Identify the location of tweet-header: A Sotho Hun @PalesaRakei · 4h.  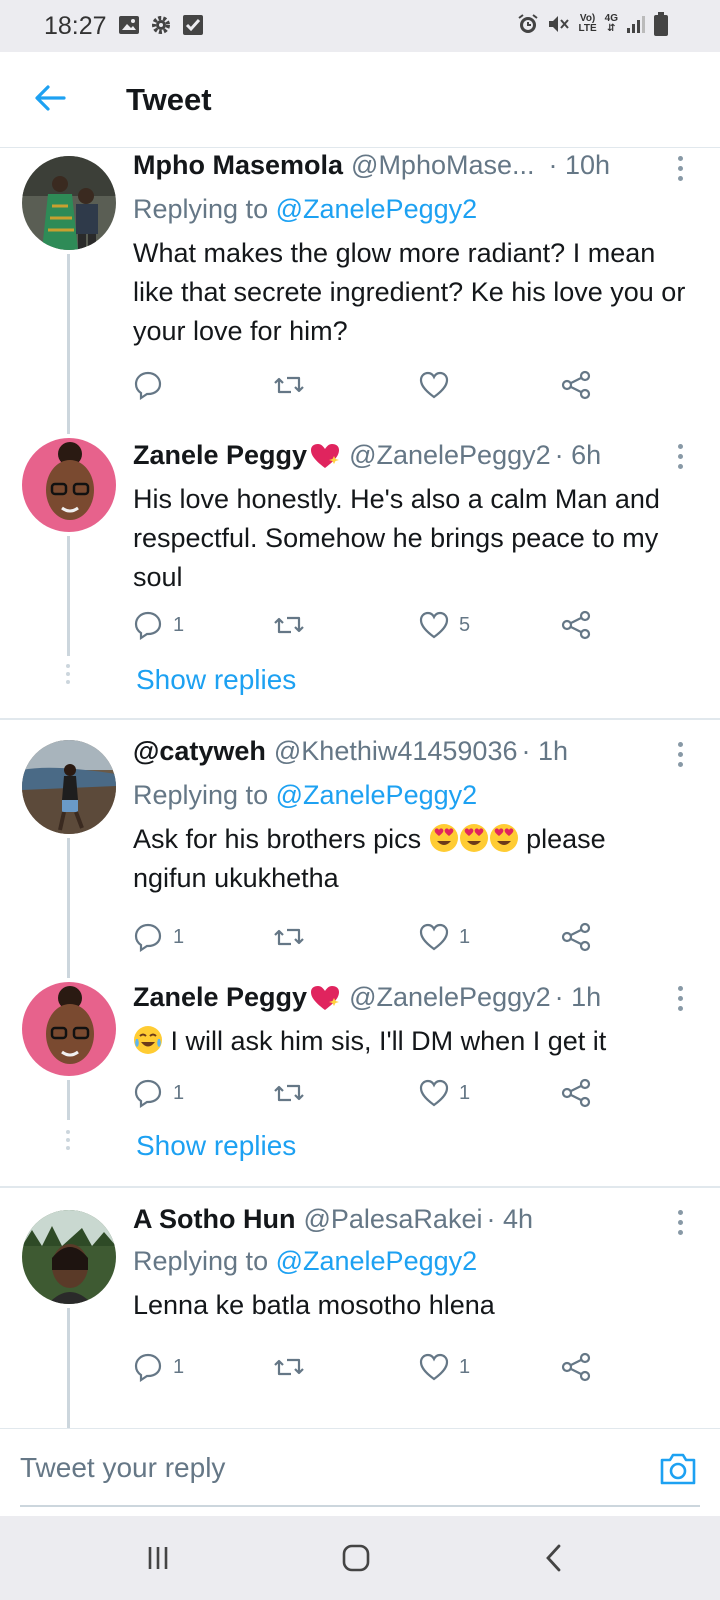
(333, 1219).